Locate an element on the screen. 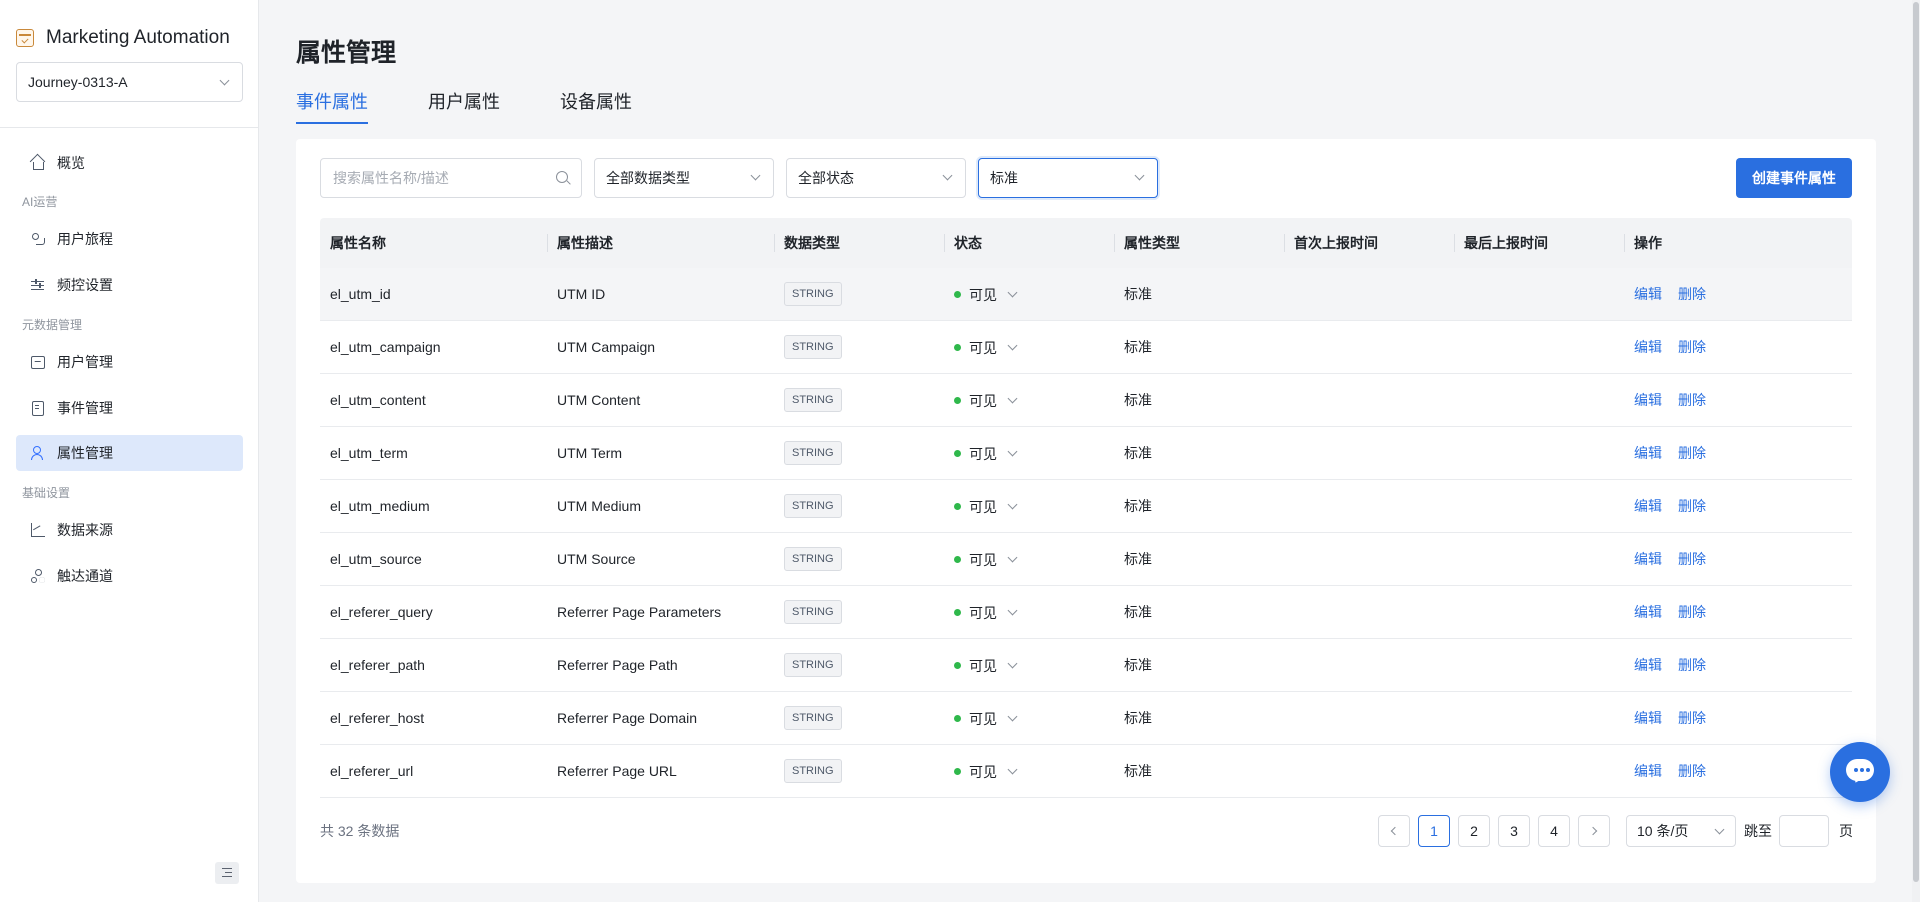 The height and width of the screenshot is (902, 1920). next-page-button is located at coordinates (1594, 831).